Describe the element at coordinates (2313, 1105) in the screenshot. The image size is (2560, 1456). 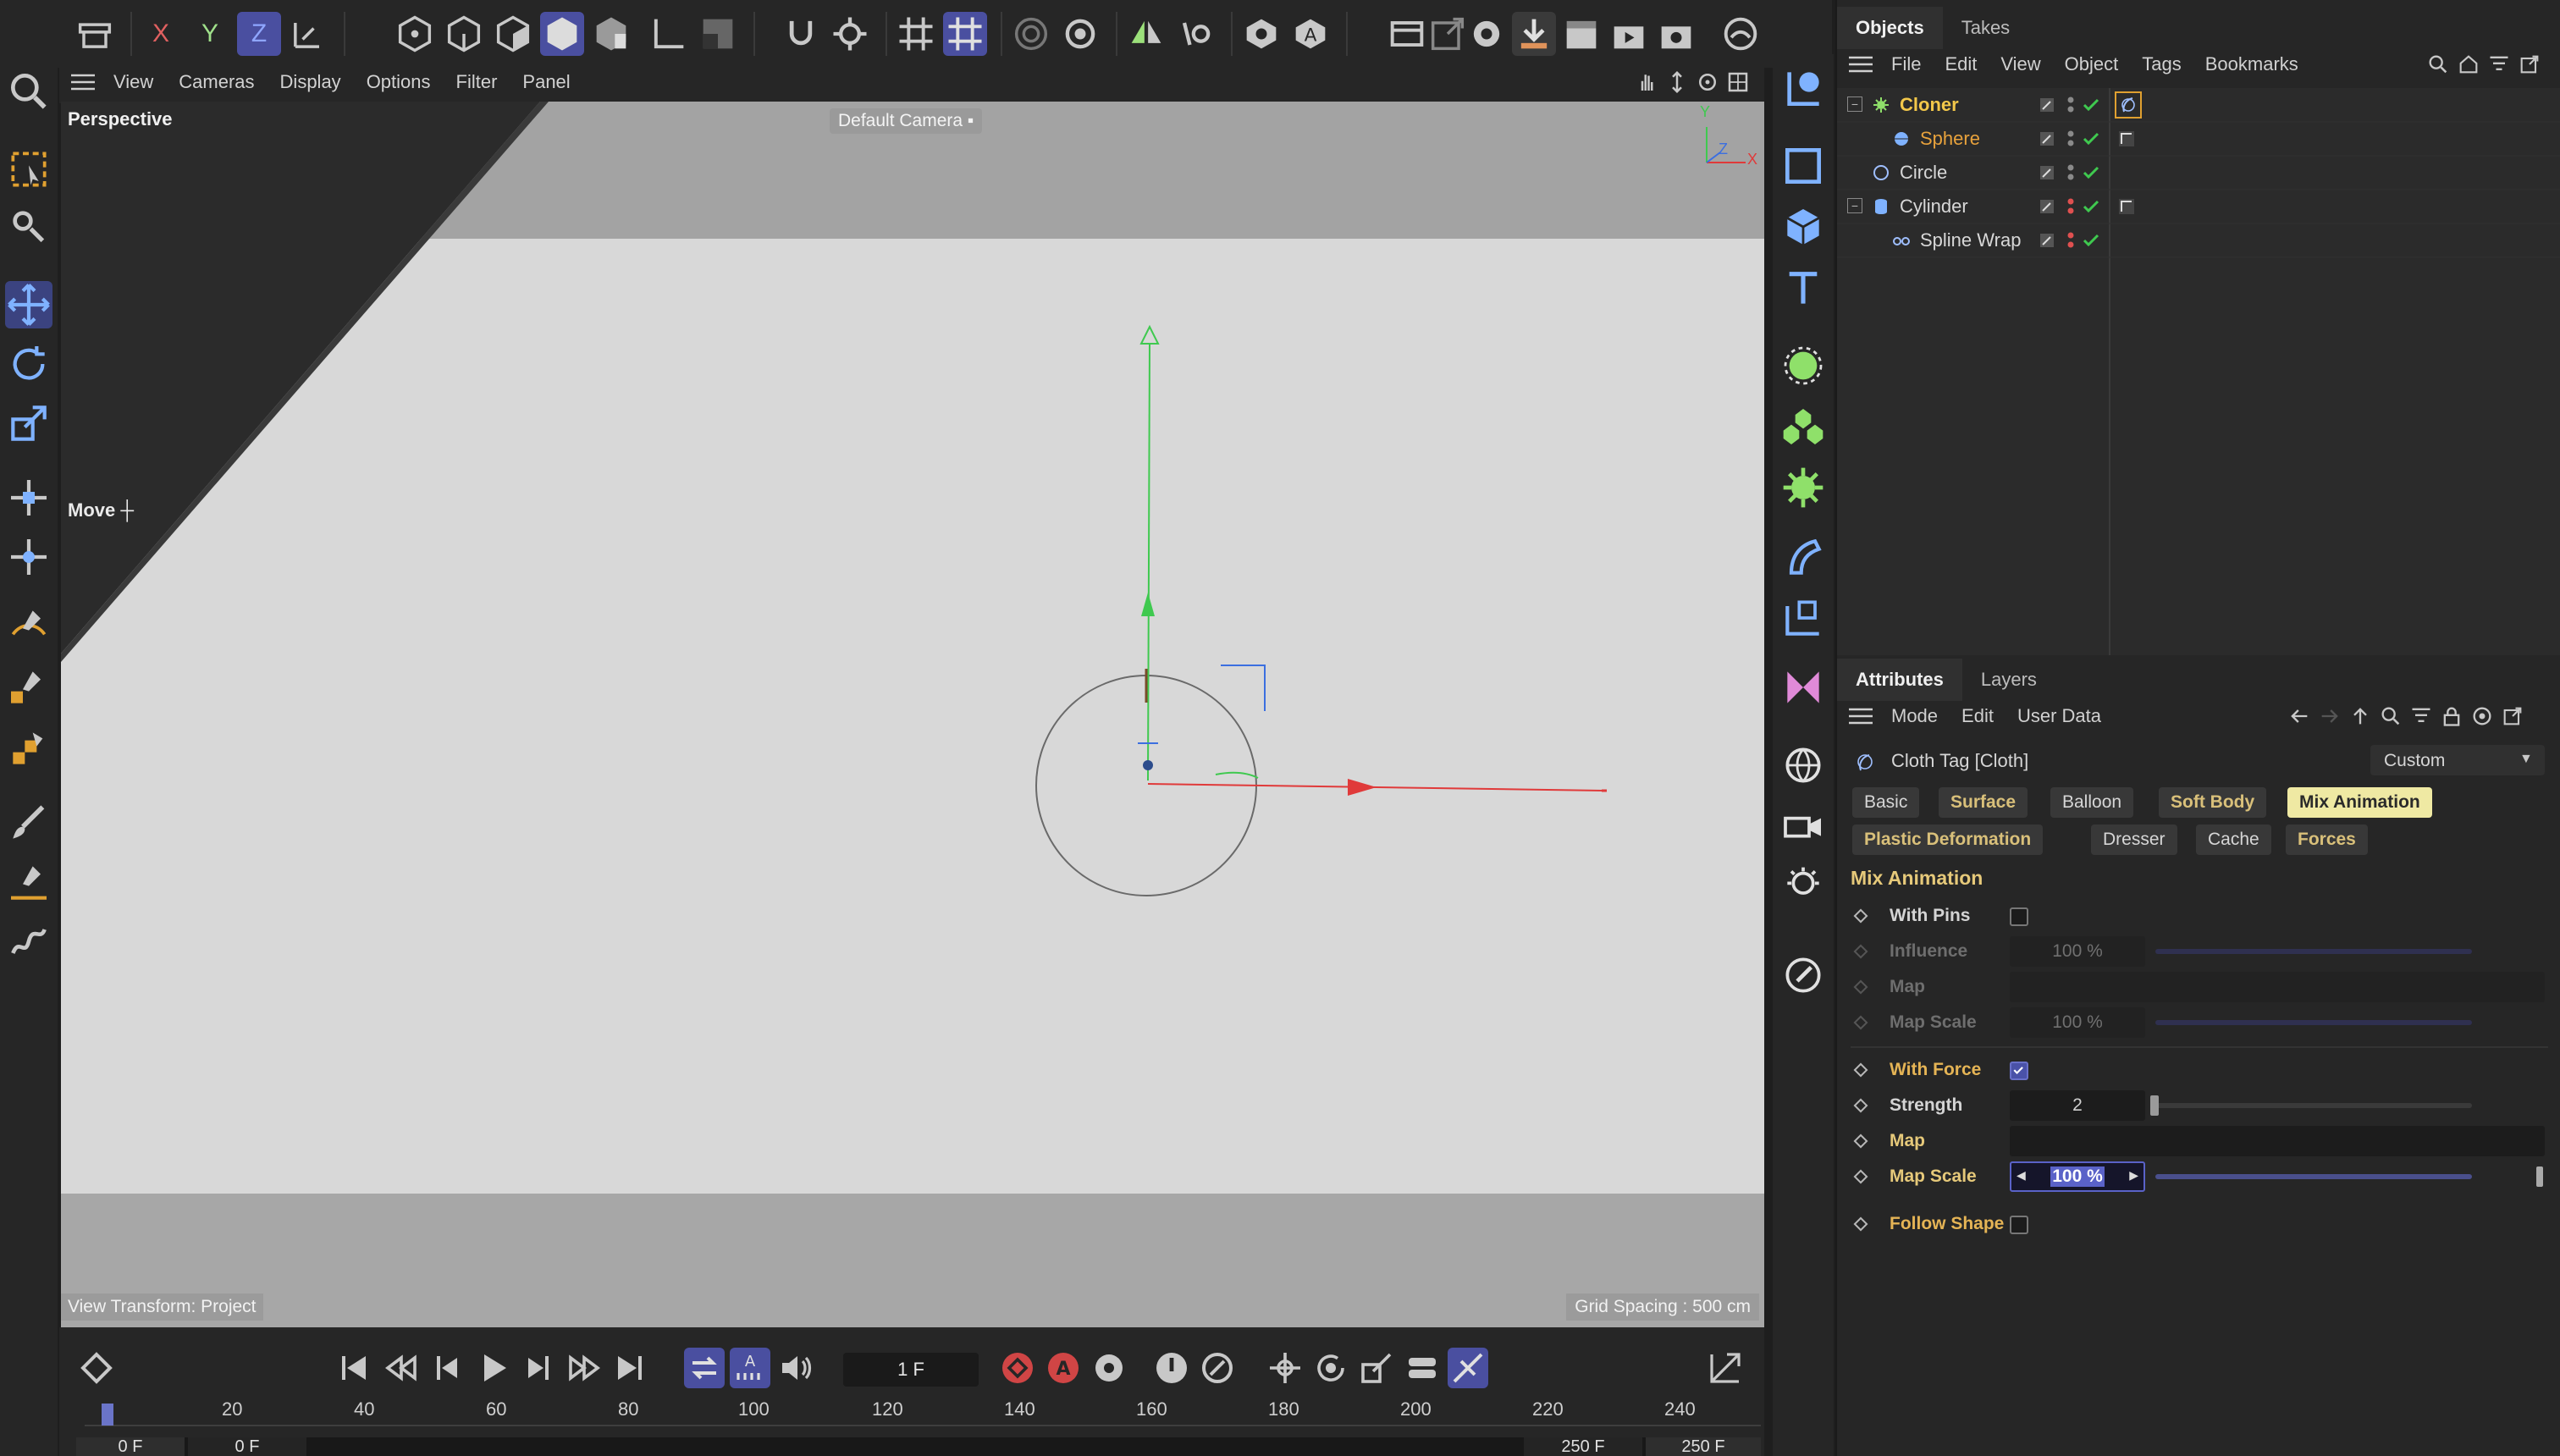
I see `strength-slider` at that location.